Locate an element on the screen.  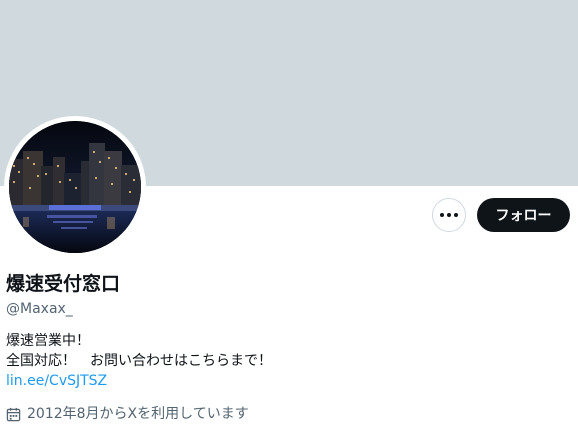
bio-line: 全国対応！ お問い合わせはこちらまで！ is located at coordinates (139, 361).